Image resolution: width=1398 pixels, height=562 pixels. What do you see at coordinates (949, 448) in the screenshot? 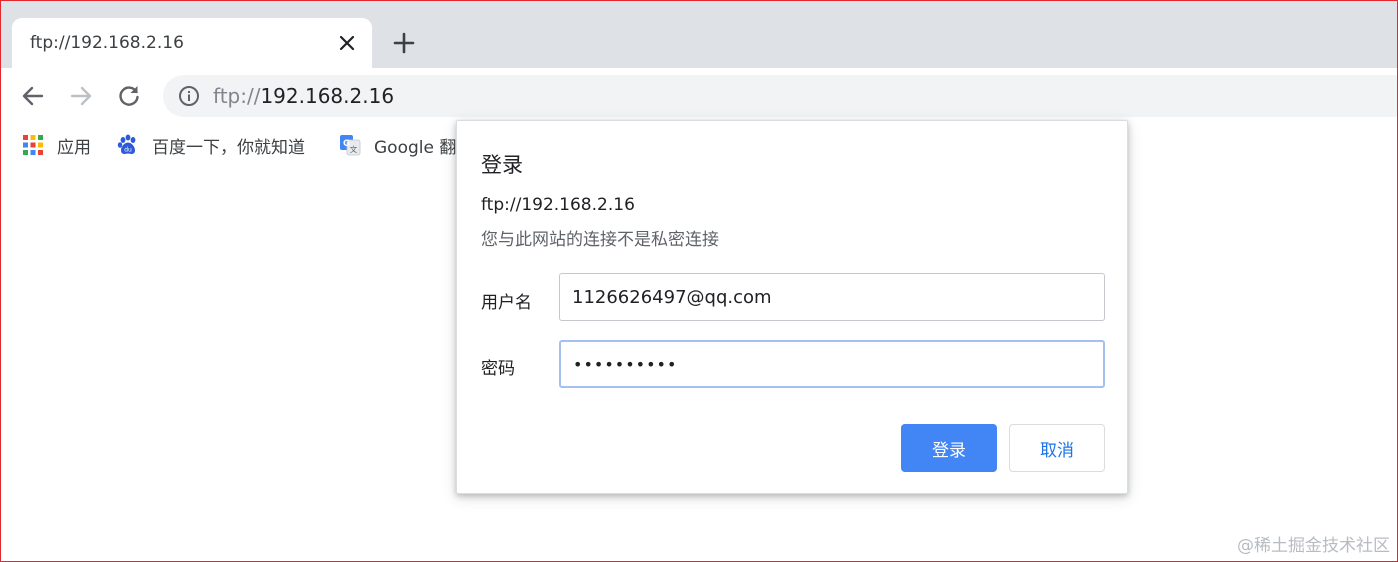
I see `login-button: 登录` at bounding box center [949, 448].